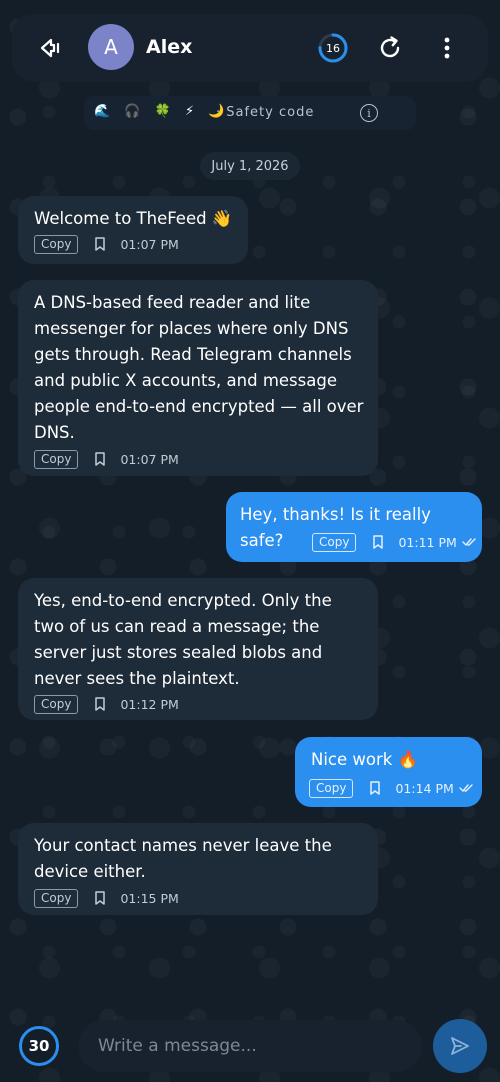 The height and width of the screenshot is (1082, 500). What do you see at coordinates (427, 542) in the screenshot?
I see `message-time: 01:11 PM` at bounding box center [427, 542].